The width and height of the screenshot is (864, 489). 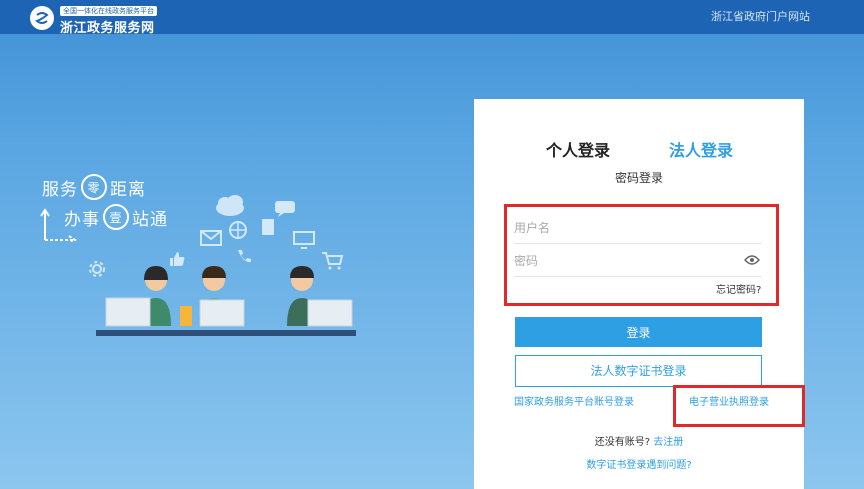 I want to click on highlight-box-license-login, so click(x=739, y=406).